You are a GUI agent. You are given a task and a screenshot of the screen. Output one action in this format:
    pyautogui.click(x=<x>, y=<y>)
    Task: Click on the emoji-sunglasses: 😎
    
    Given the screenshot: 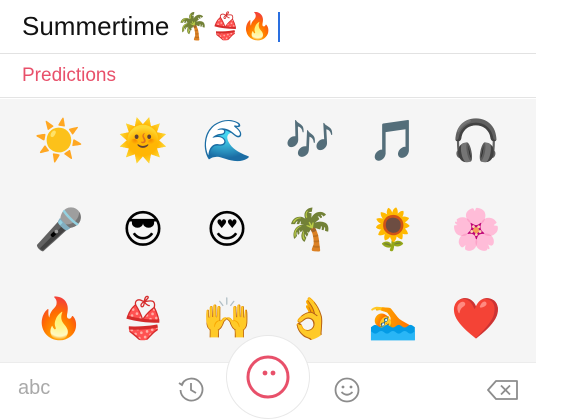 What is the action you would take?
    pyautogui.click(x=143, y=230)
    